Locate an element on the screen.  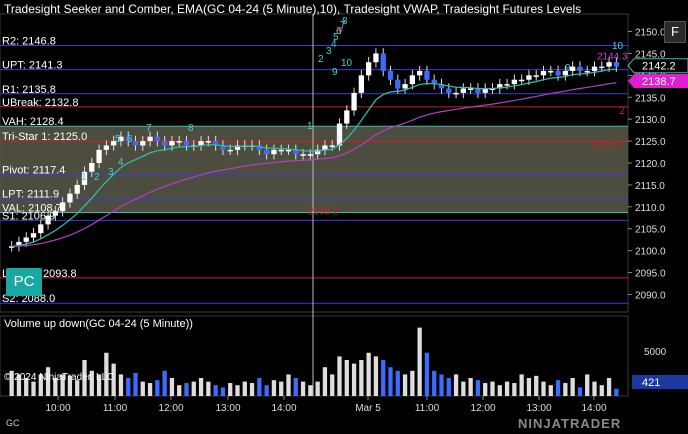
vwap-price-mark: 2144.3 is located at coordinates (612, 57).